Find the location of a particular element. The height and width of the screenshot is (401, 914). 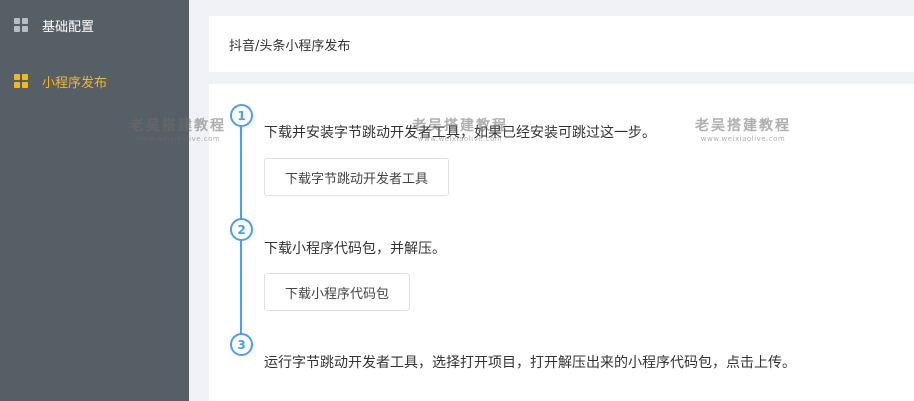

step-number-1: 1 is located at coordinates (241, 115).